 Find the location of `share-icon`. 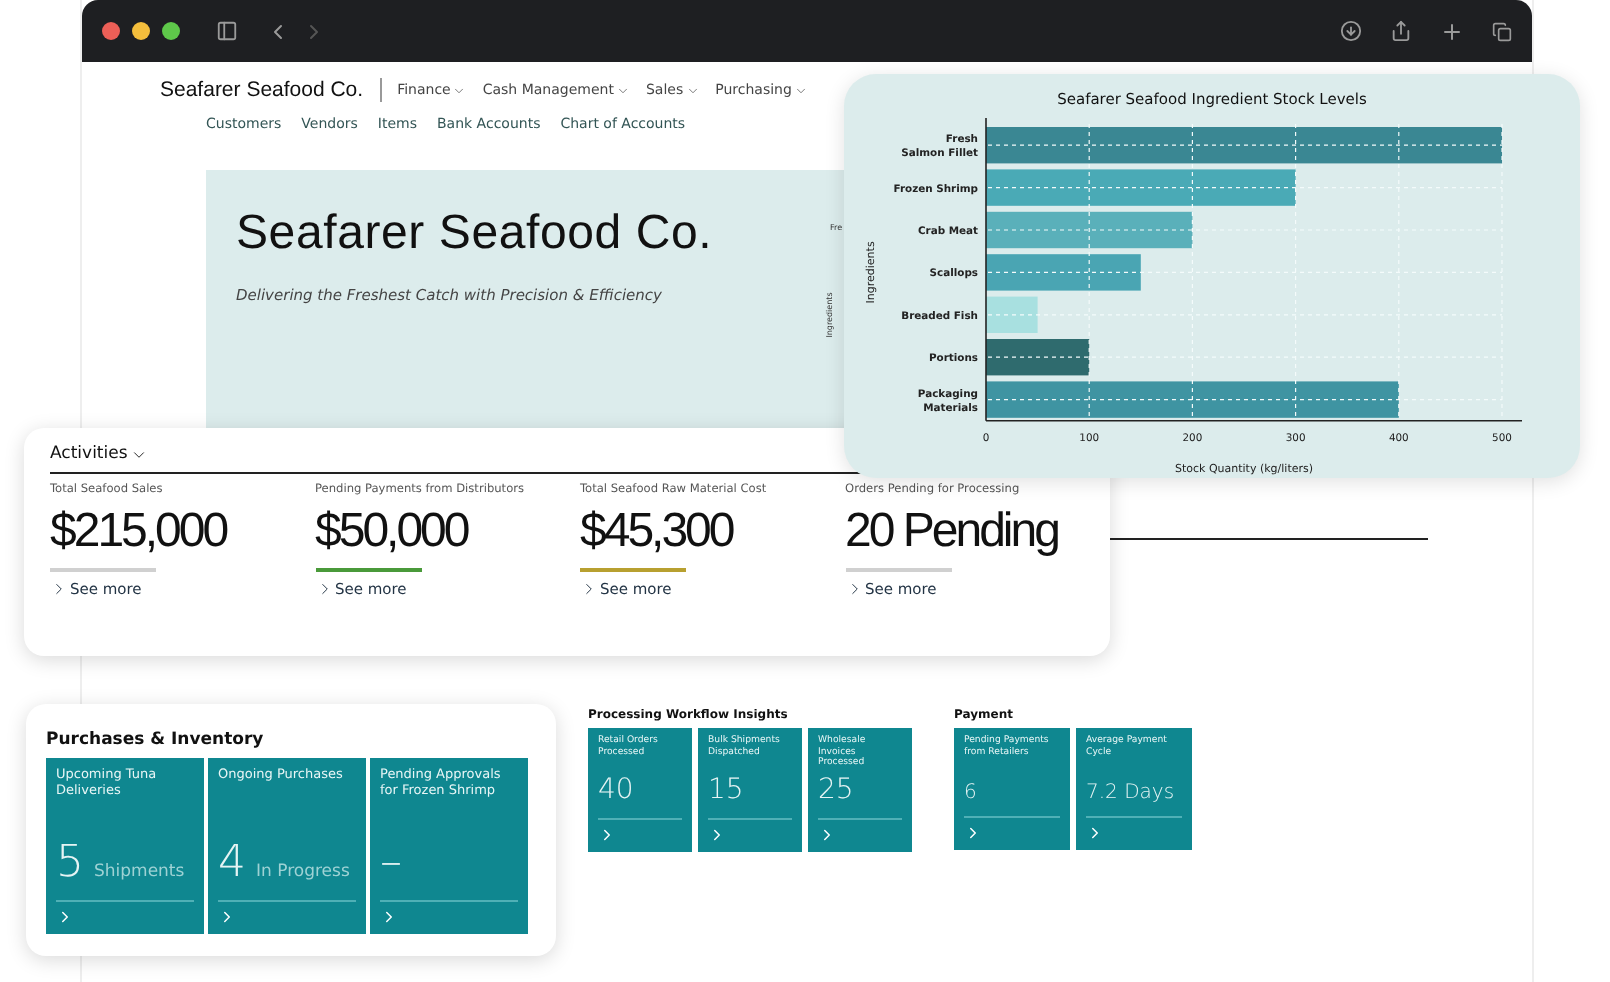

share-icon is located at coordinates (1401, 31).